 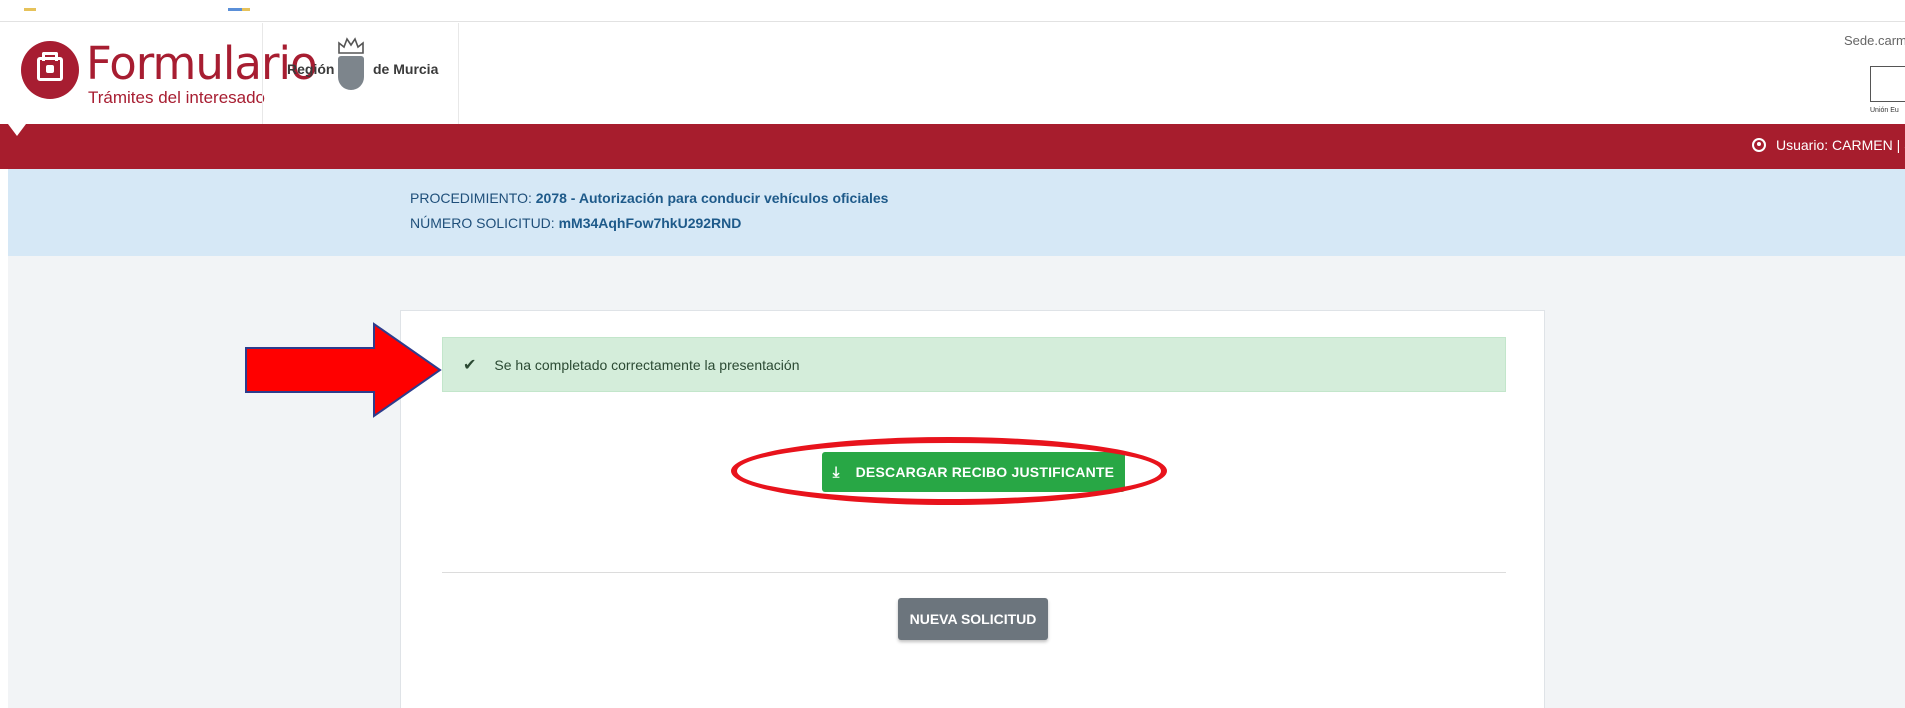 What do you see at coordinates (1840, 145) in the screenshot?
I see `user-label: Usuario: CARMEN | S` at bounding box center [1840, 145].